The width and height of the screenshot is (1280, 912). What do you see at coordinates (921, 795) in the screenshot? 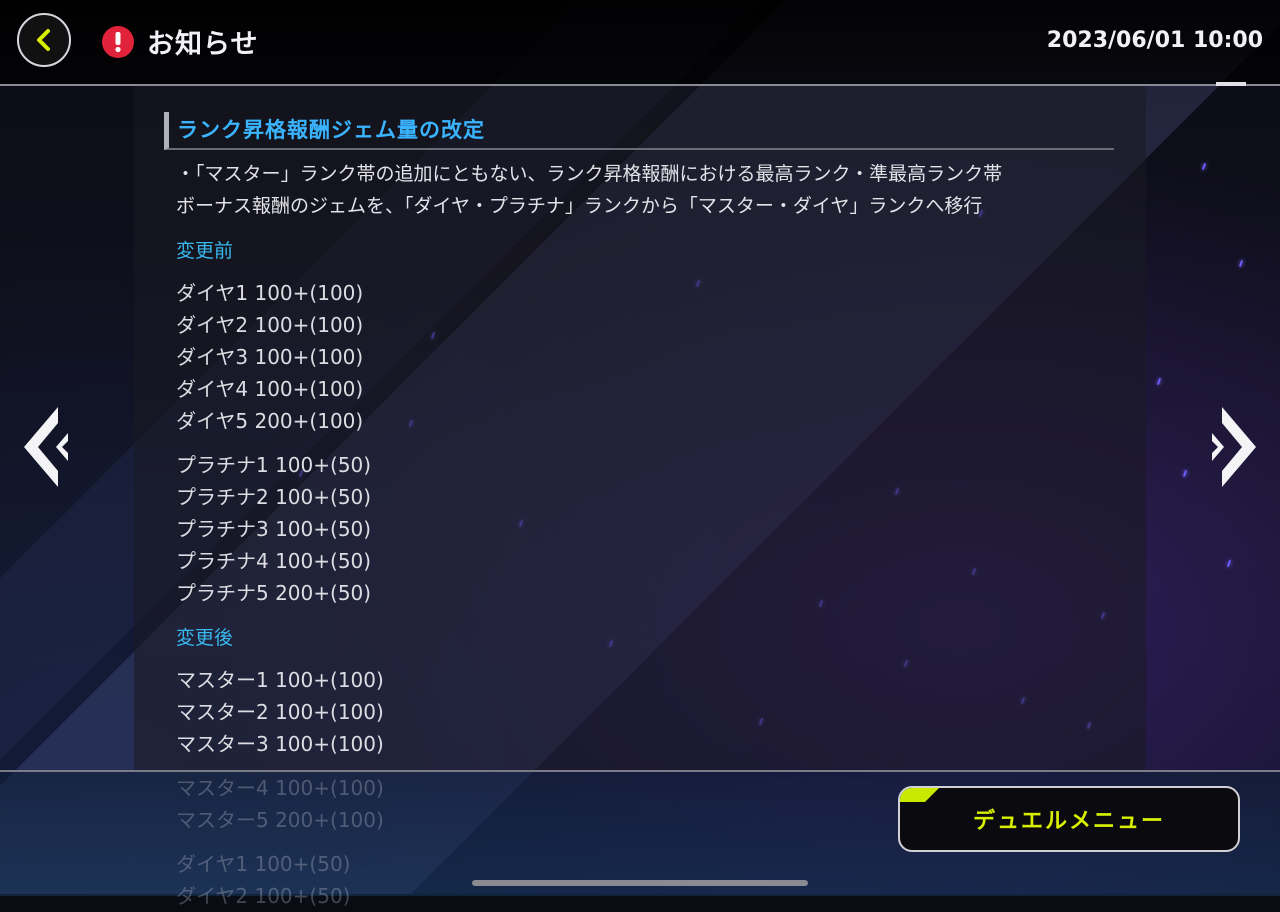
I see `button-accent` at bounding box center [921, 795].